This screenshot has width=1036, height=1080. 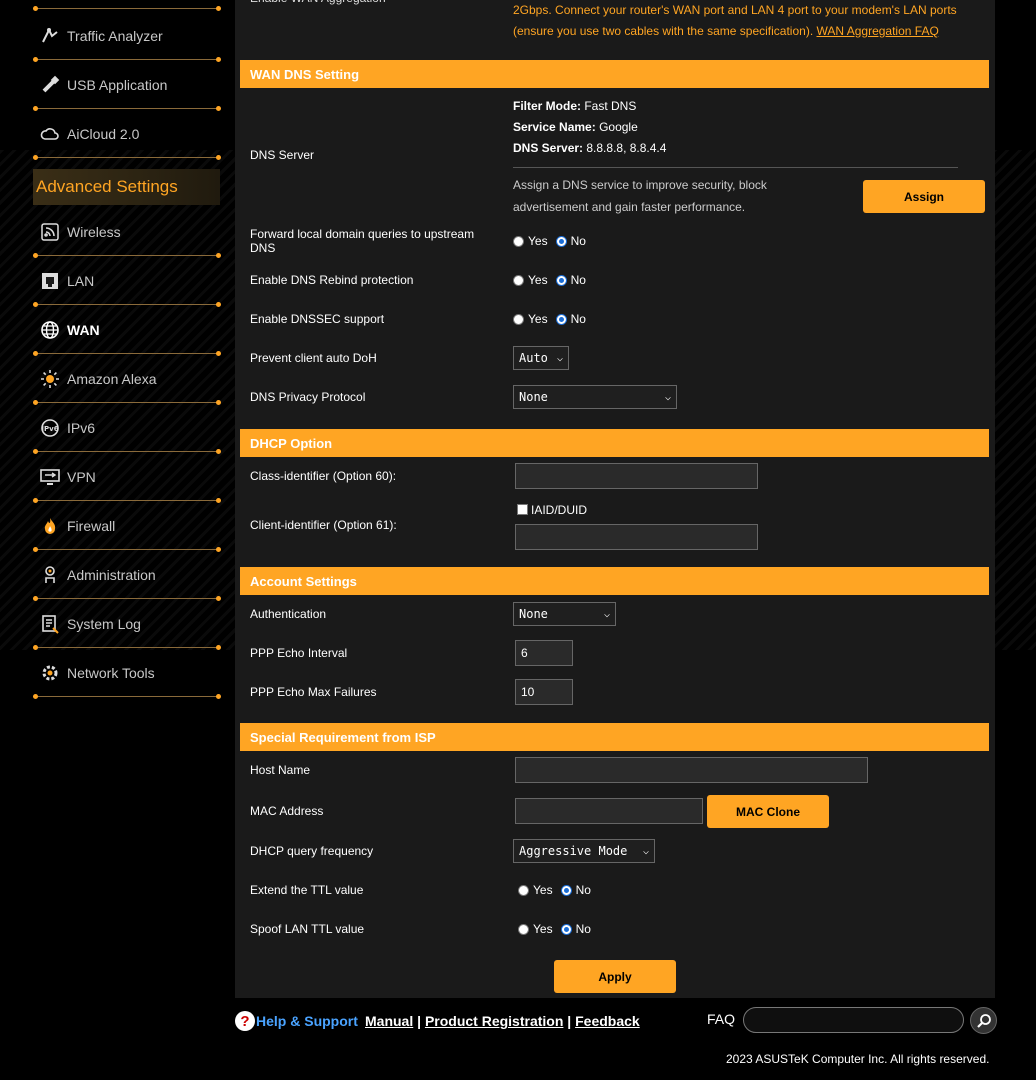 I want to click on firewall-icon, so click(x=50, y=526).